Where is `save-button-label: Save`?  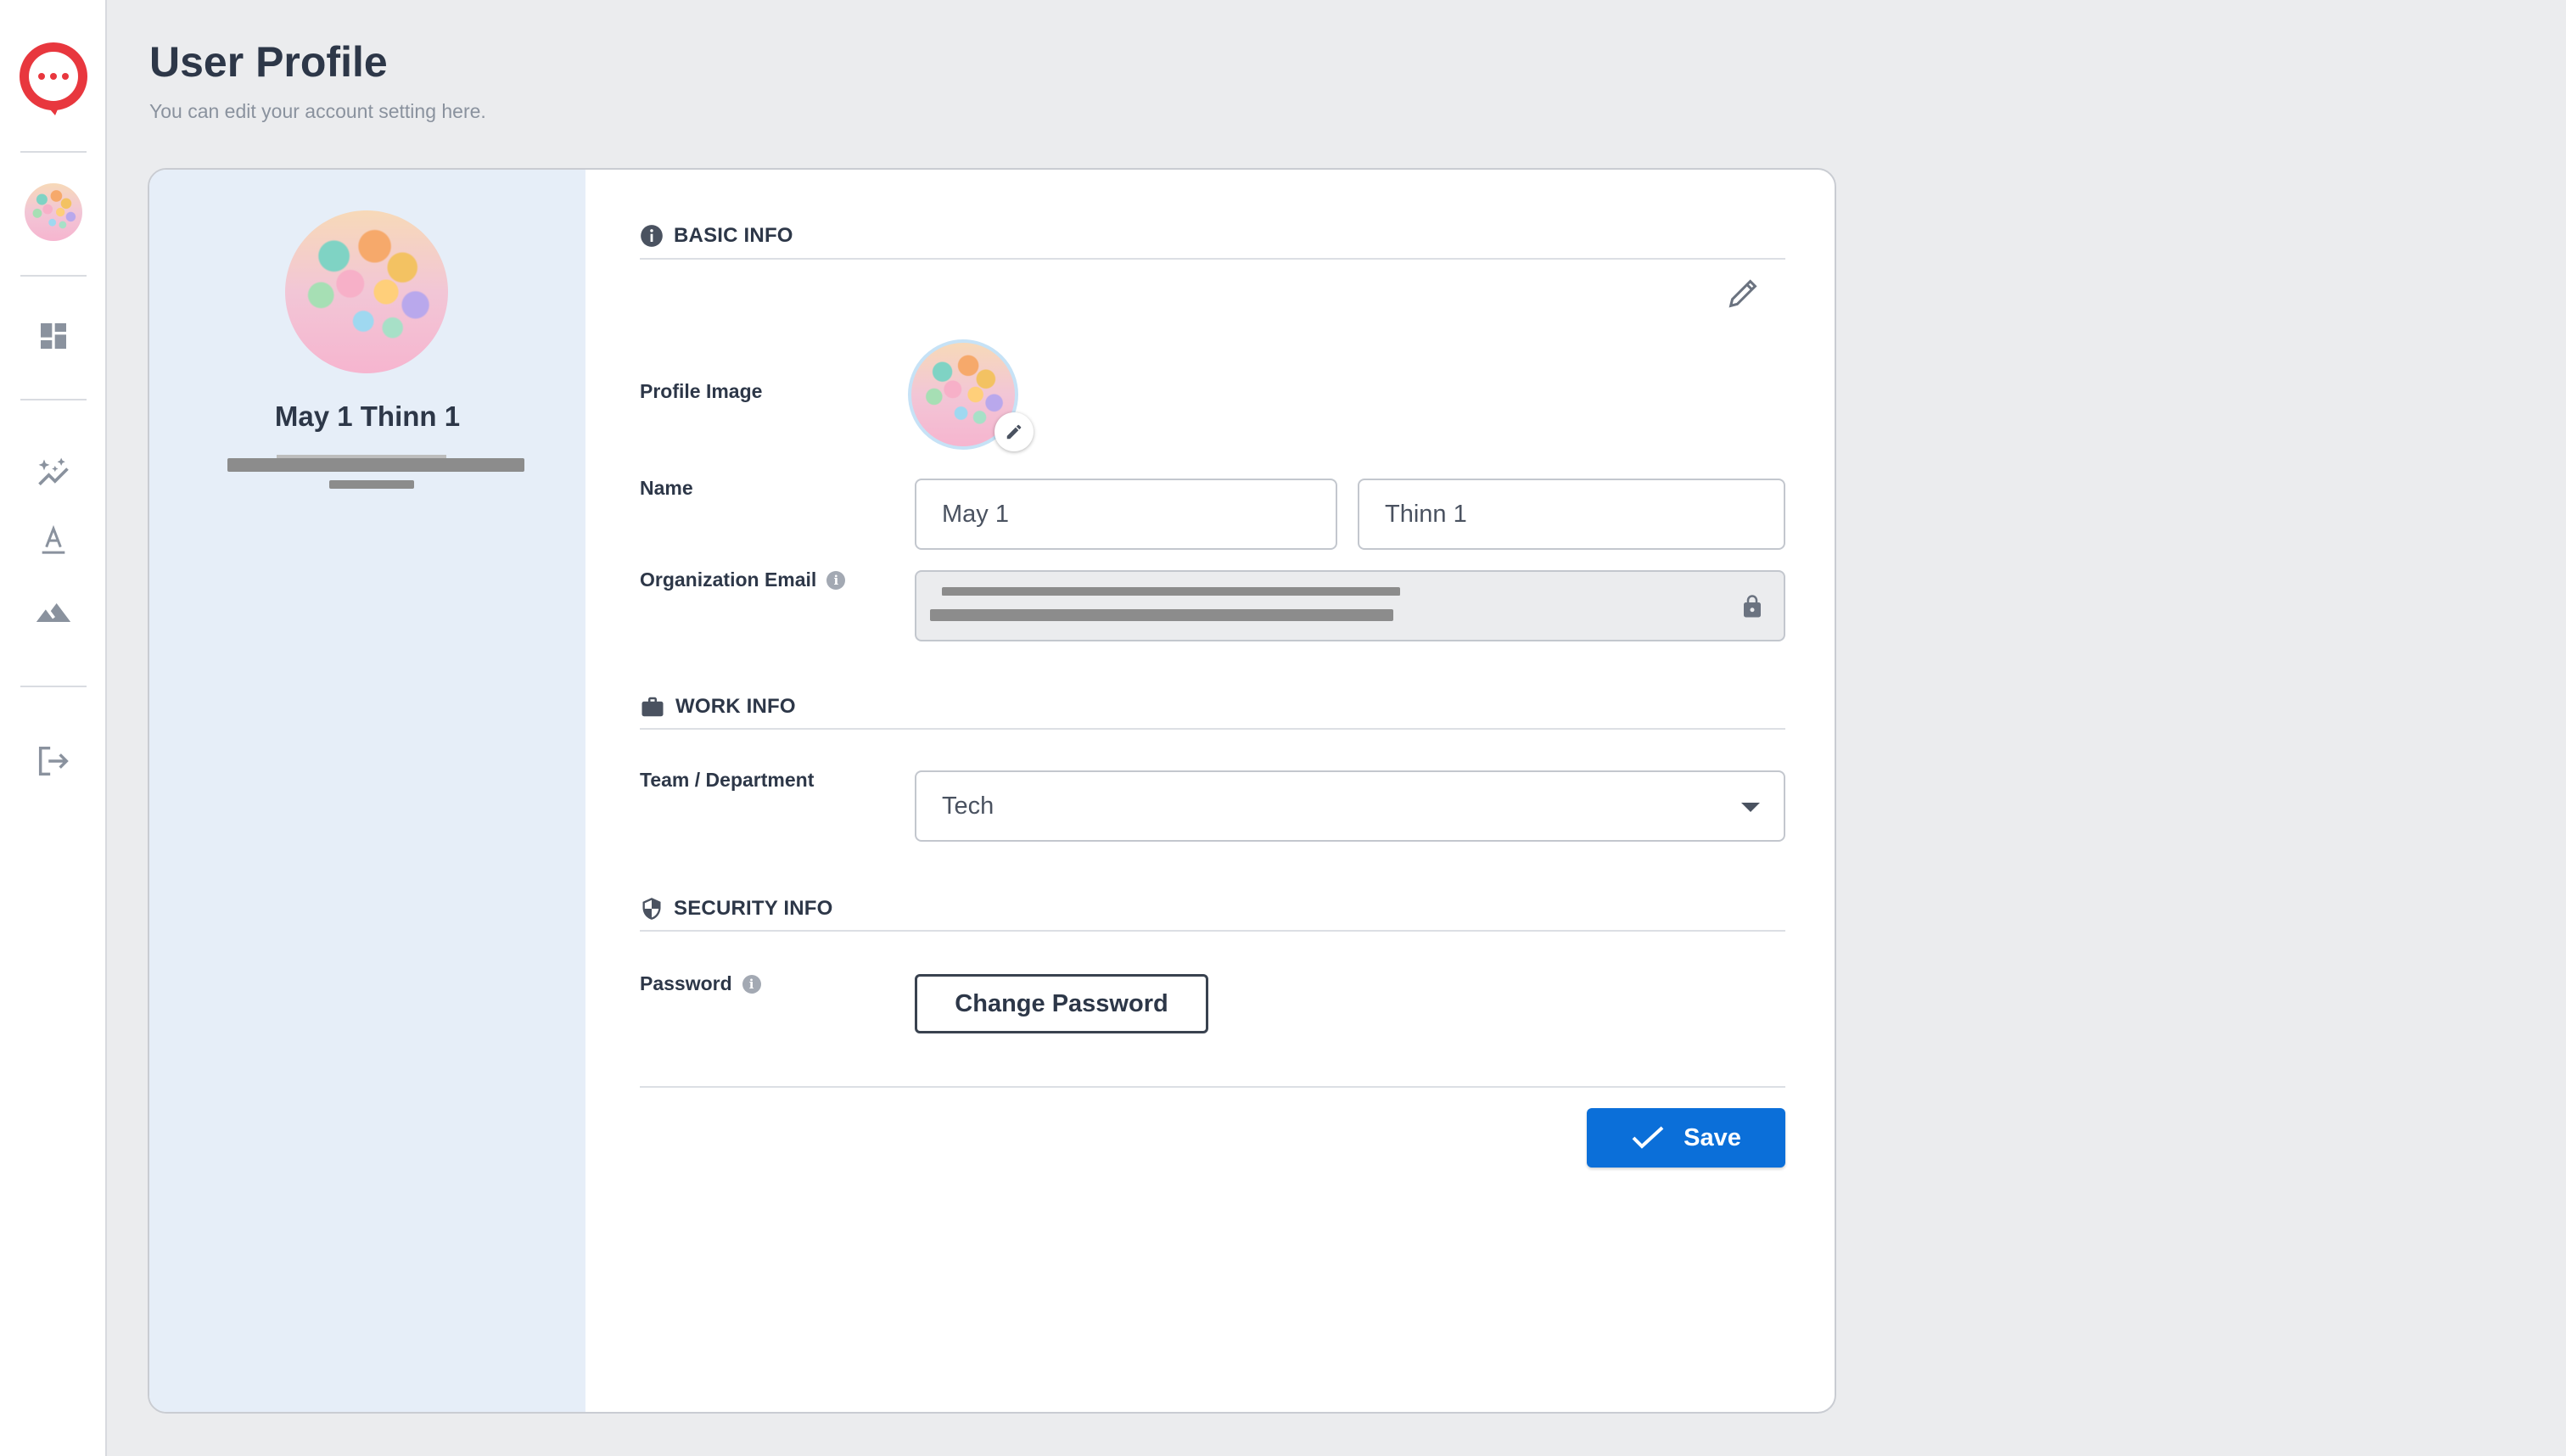
save-button-label: Save is located at coordinates (1712, 1137).